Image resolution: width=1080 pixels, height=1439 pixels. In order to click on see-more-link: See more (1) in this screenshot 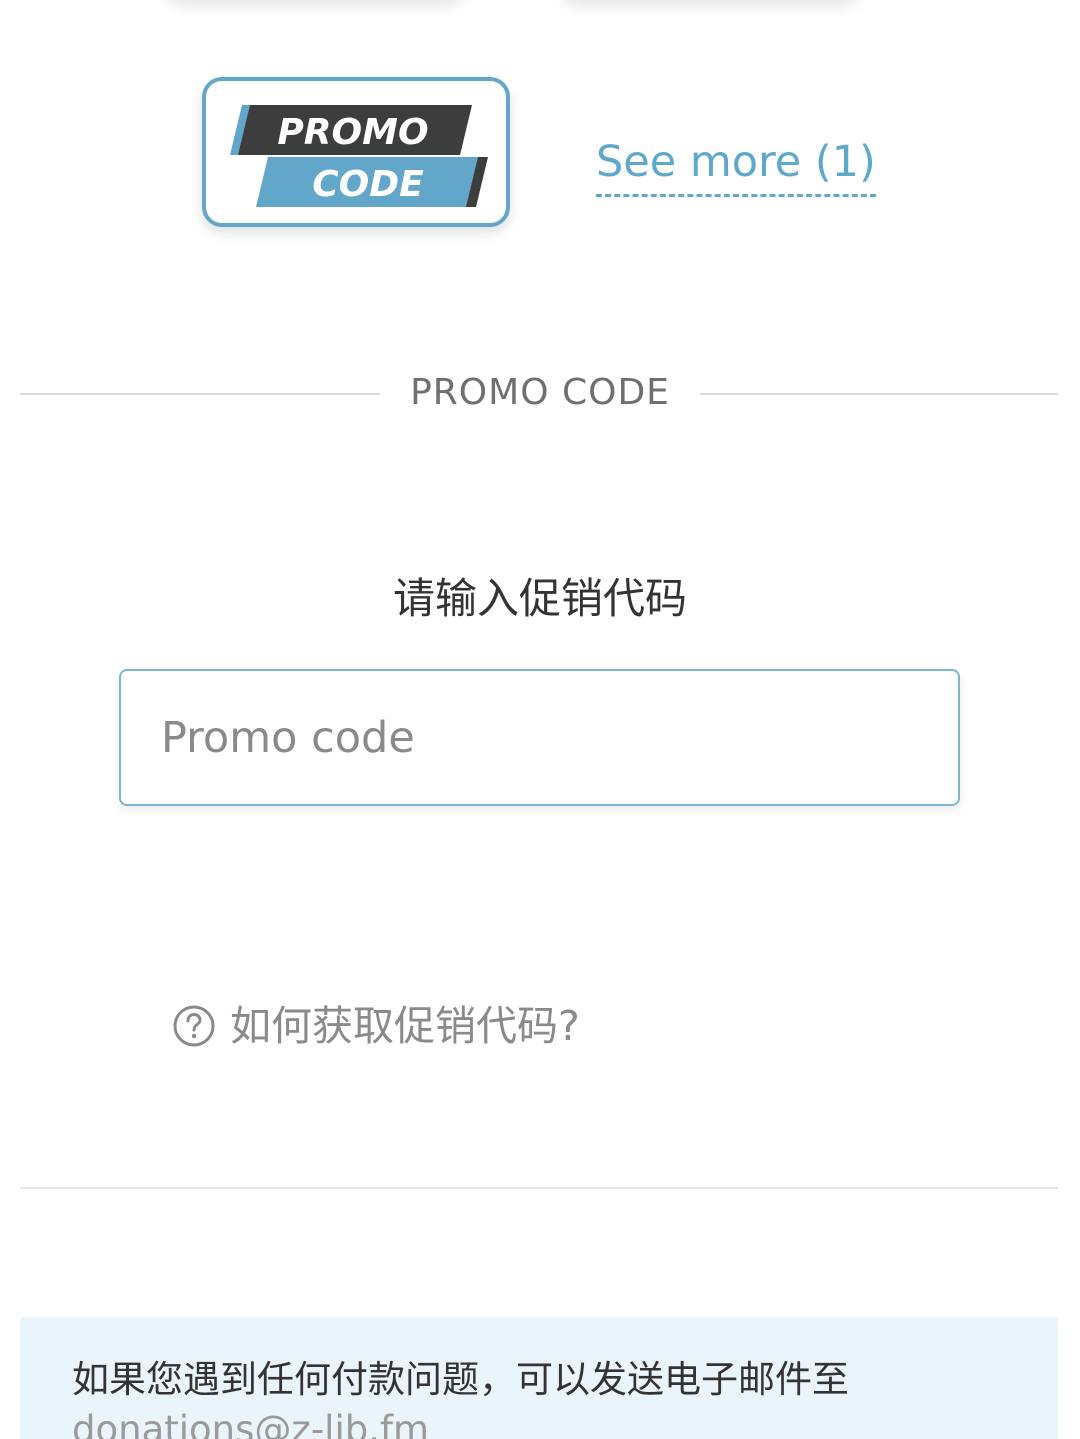, I will do `click(736, 166)`.